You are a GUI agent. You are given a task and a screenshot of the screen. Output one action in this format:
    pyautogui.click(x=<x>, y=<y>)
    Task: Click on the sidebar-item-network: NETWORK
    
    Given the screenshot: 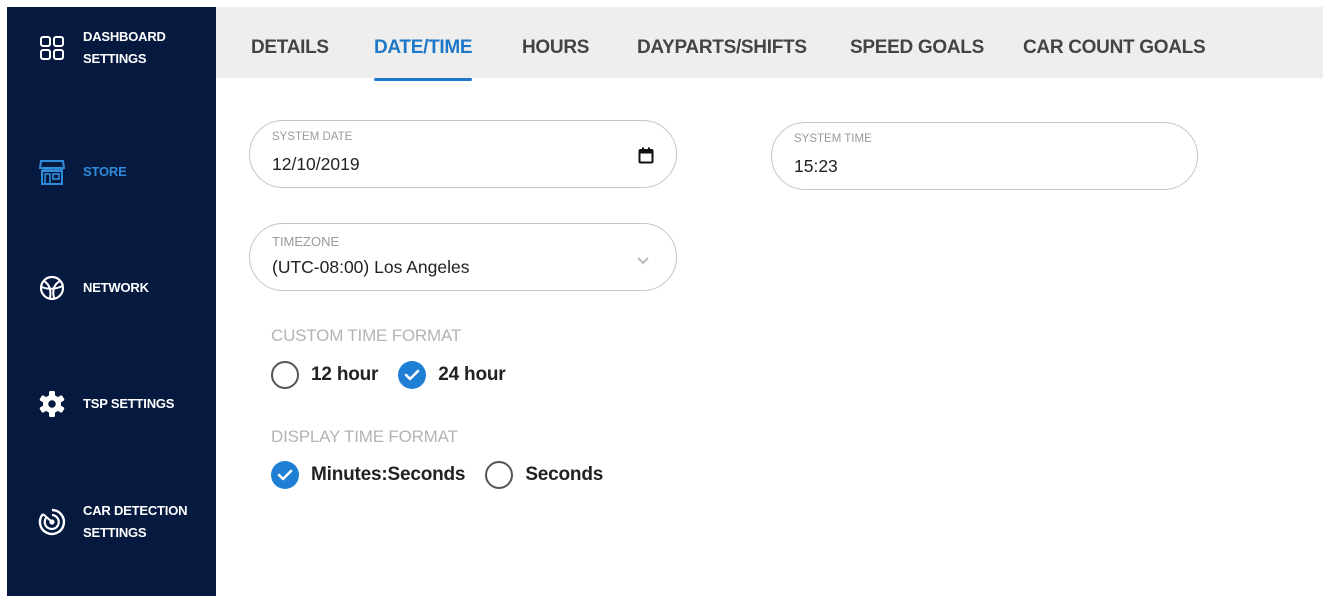 What is the action you would take?
    pyautogui.click(x=111, y=288)
    